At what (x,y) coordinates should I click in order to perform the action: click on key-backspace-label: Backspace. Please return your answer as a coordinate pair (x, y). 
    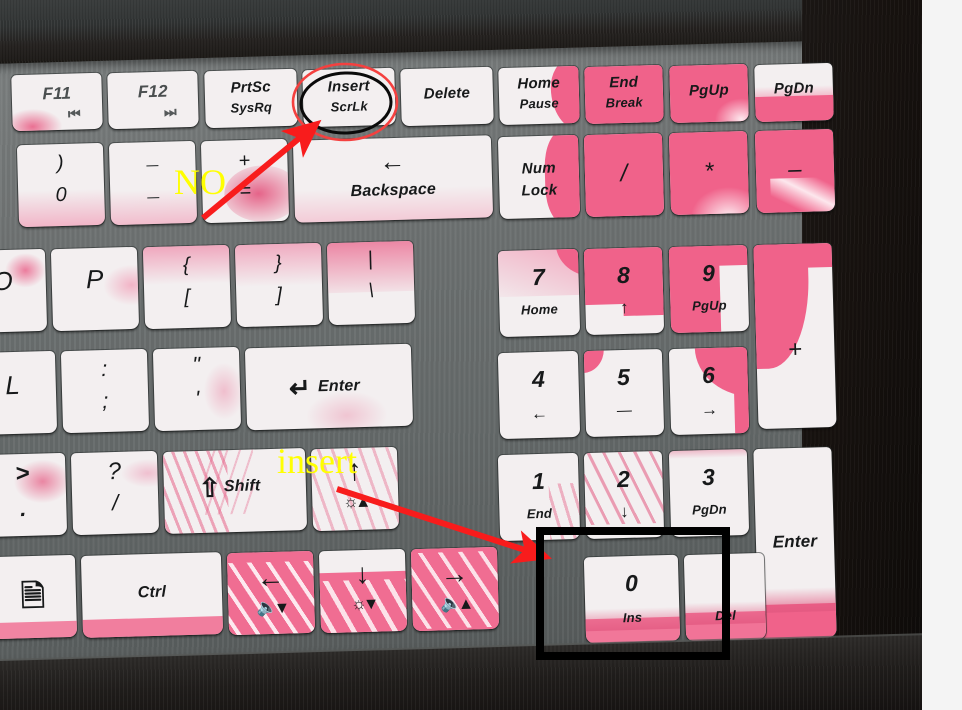
    Looking at the image, I should click on (393, 190).